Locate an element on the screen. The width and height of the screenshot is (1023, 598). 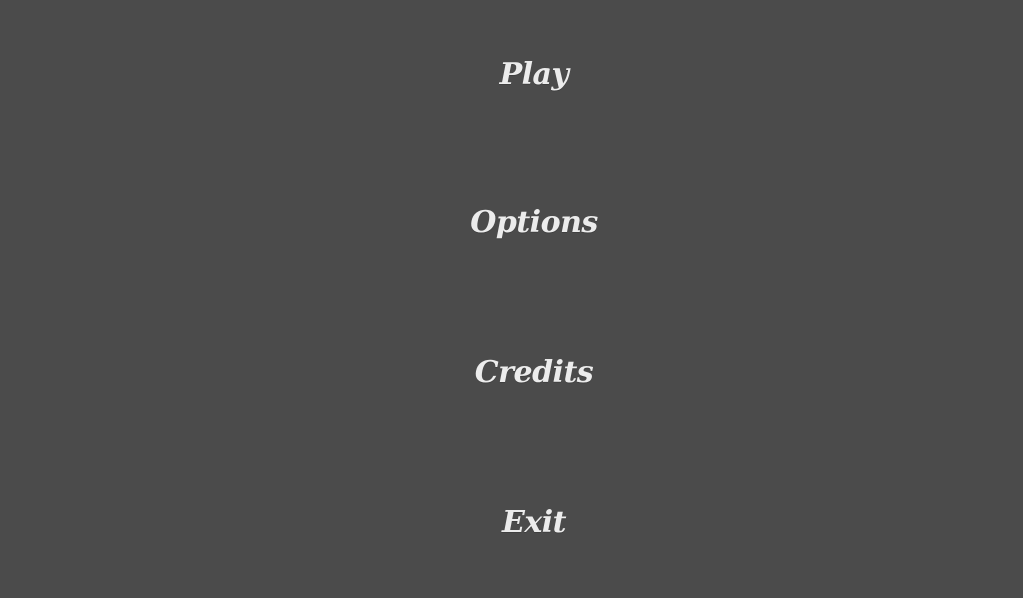
exit-button: Exit is located at coordinates (534, 523).